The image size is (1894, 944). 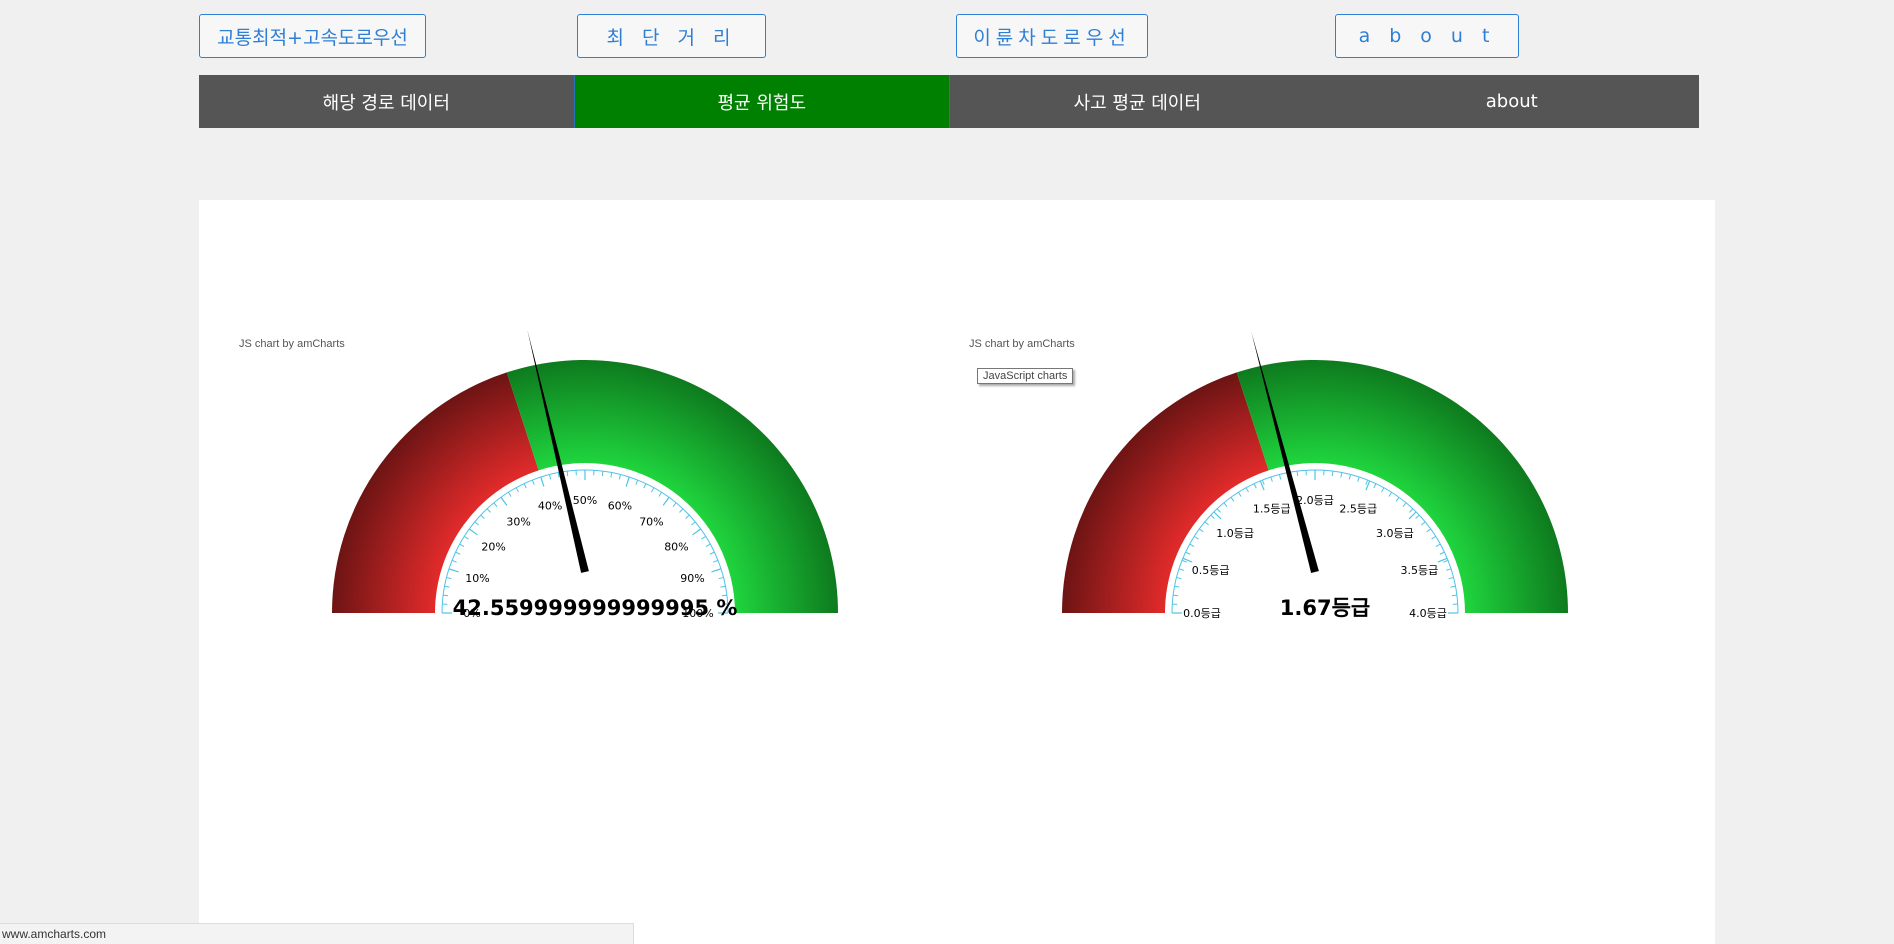 What do you see at coordinates (1358, 509) in the screenshot?
I see `gauge-tick-label: 2.5등급` at bounding box center [1358, 509].